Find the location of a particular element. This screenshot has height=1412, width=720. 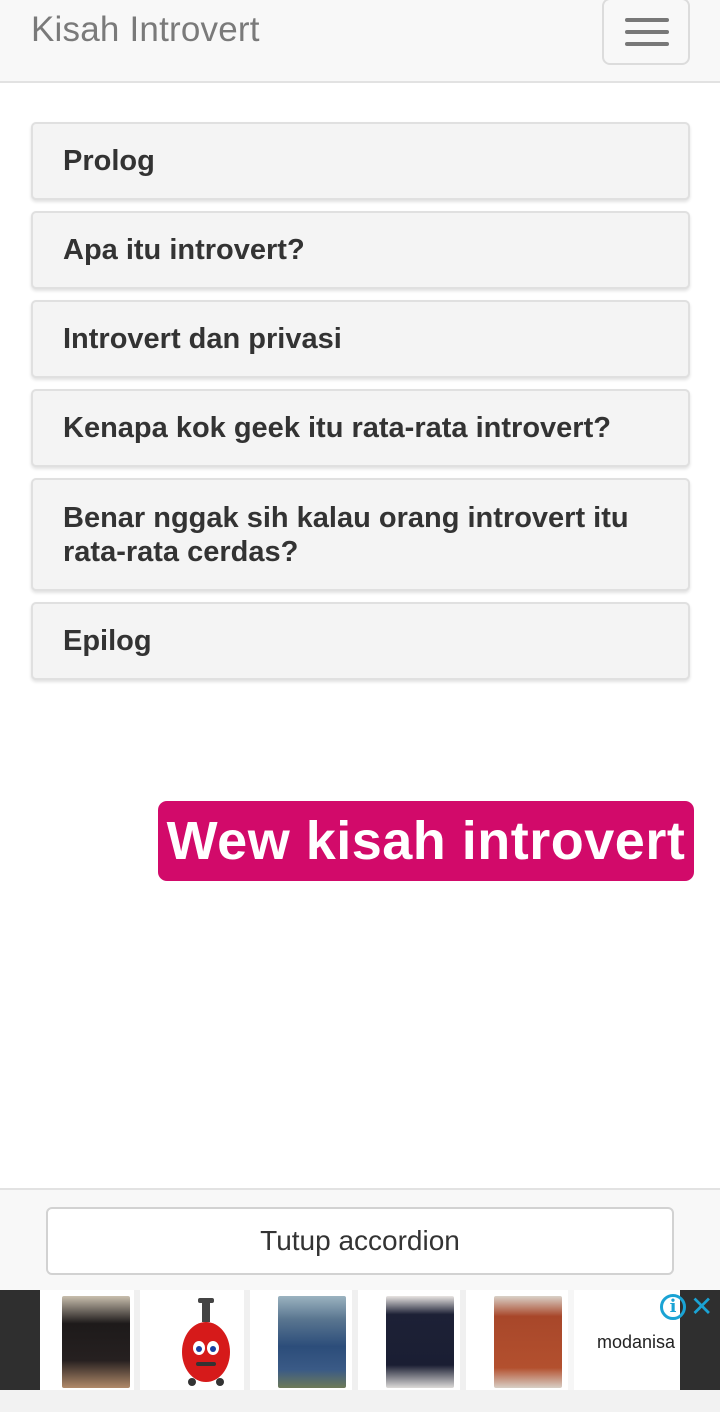

accordion-item-label: Introvert dan privasi is located at coordinates (202, 339).